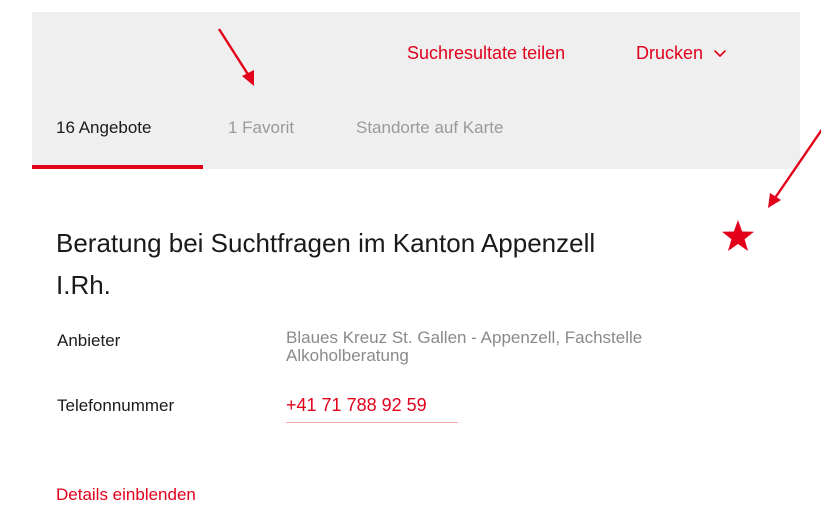  What do you see at coordinates (117, 167) in the screenshot?
I see `active-tab-indicator` at bounding box center [117, 167].